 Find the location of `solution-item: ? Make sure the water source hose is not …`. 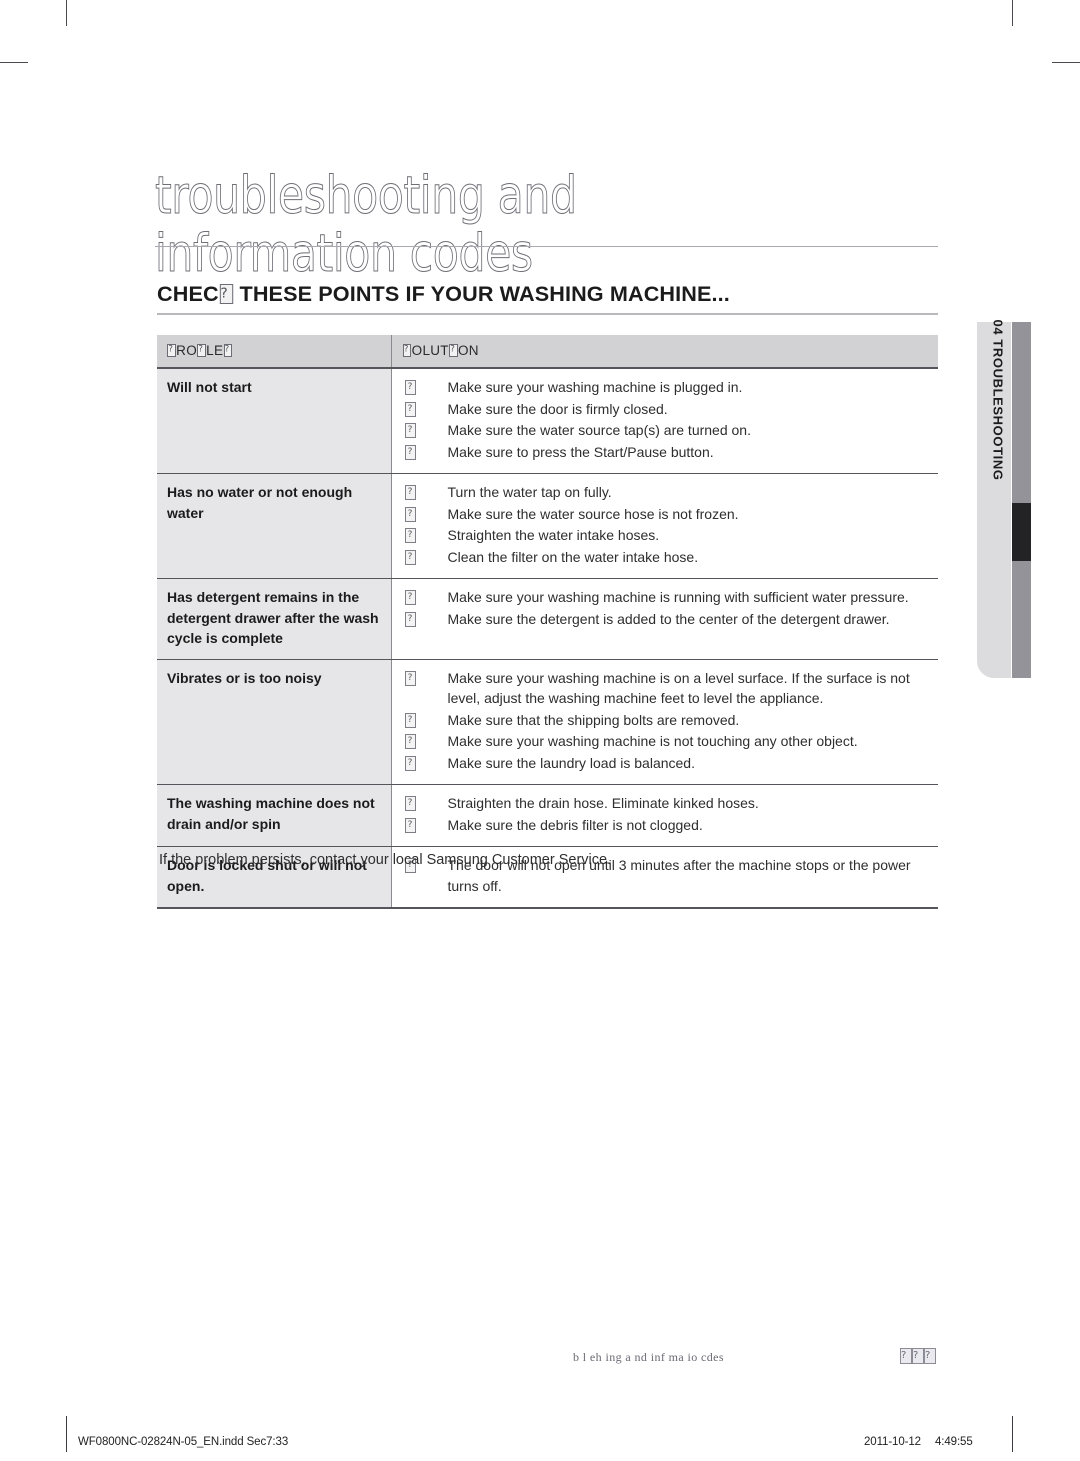

solution-item: ? Make sure the water source hose is not … is located at coordinates (666, 514).